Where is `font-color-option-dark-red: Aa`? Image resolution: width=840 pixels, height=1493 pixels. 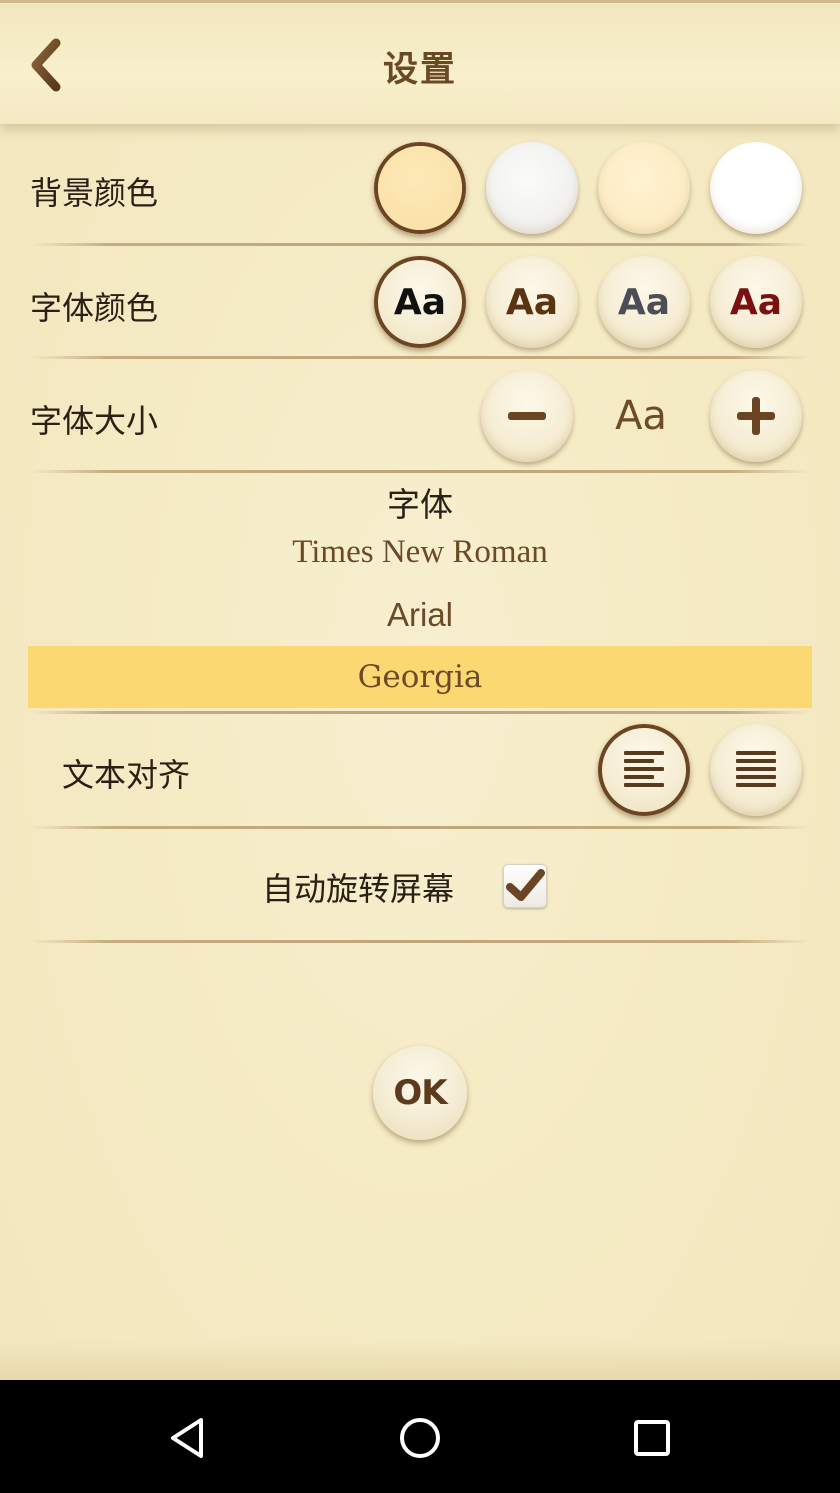
font-color-option-dark-red: Aa is located at coordinates (756, 302).